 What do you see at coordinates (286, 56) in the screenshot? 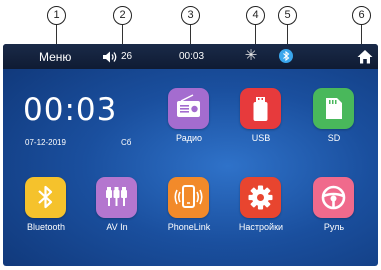
I see `bluetooth-status-icon` at bounding box center [286, 56].